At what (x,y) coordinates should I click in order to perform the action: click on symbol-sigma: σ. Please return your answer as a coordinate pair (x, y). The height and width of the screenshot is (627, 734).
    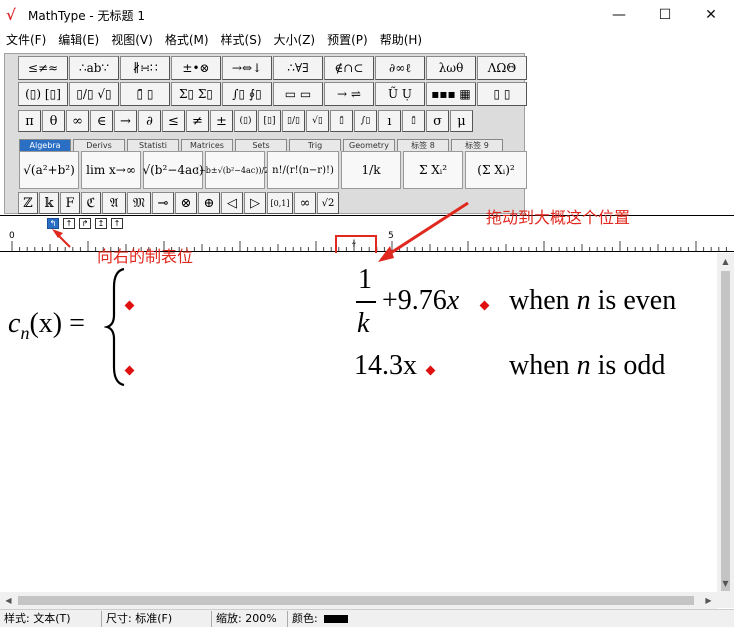
    Looking at the image, I should click on (437, 121).